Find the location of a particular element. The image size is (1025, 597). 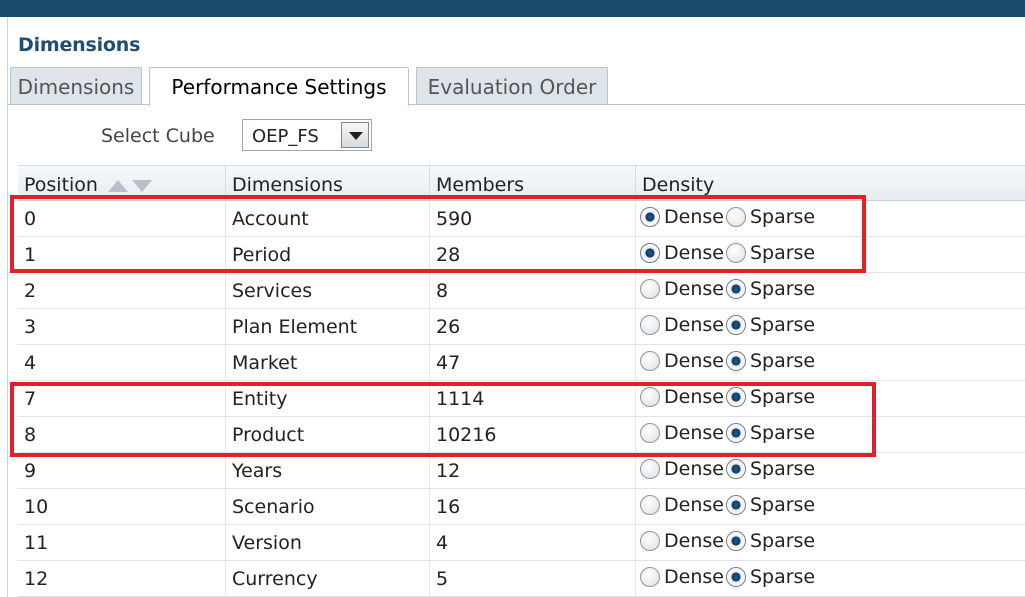

cell-position: 10 is located at coordinates (122, 507).